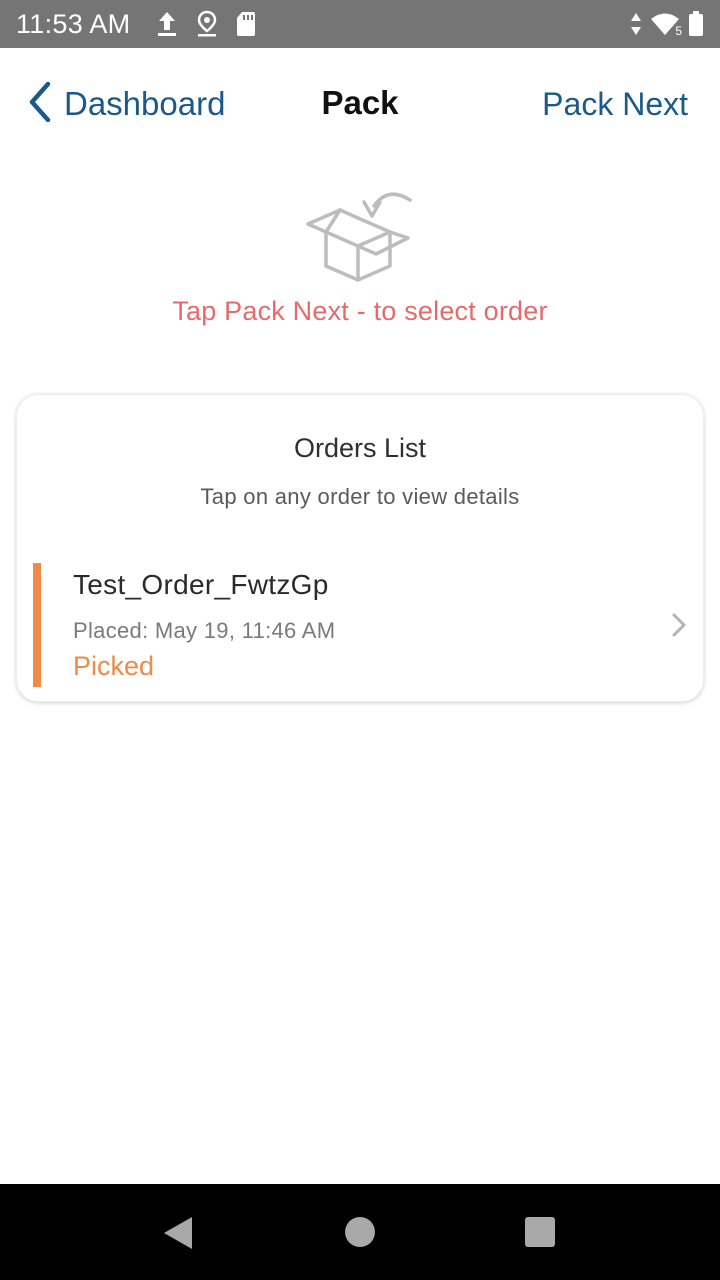  Describe the element at coordinates (679, 625) in the screenshot. I see `chevron-right-icon` at that location.